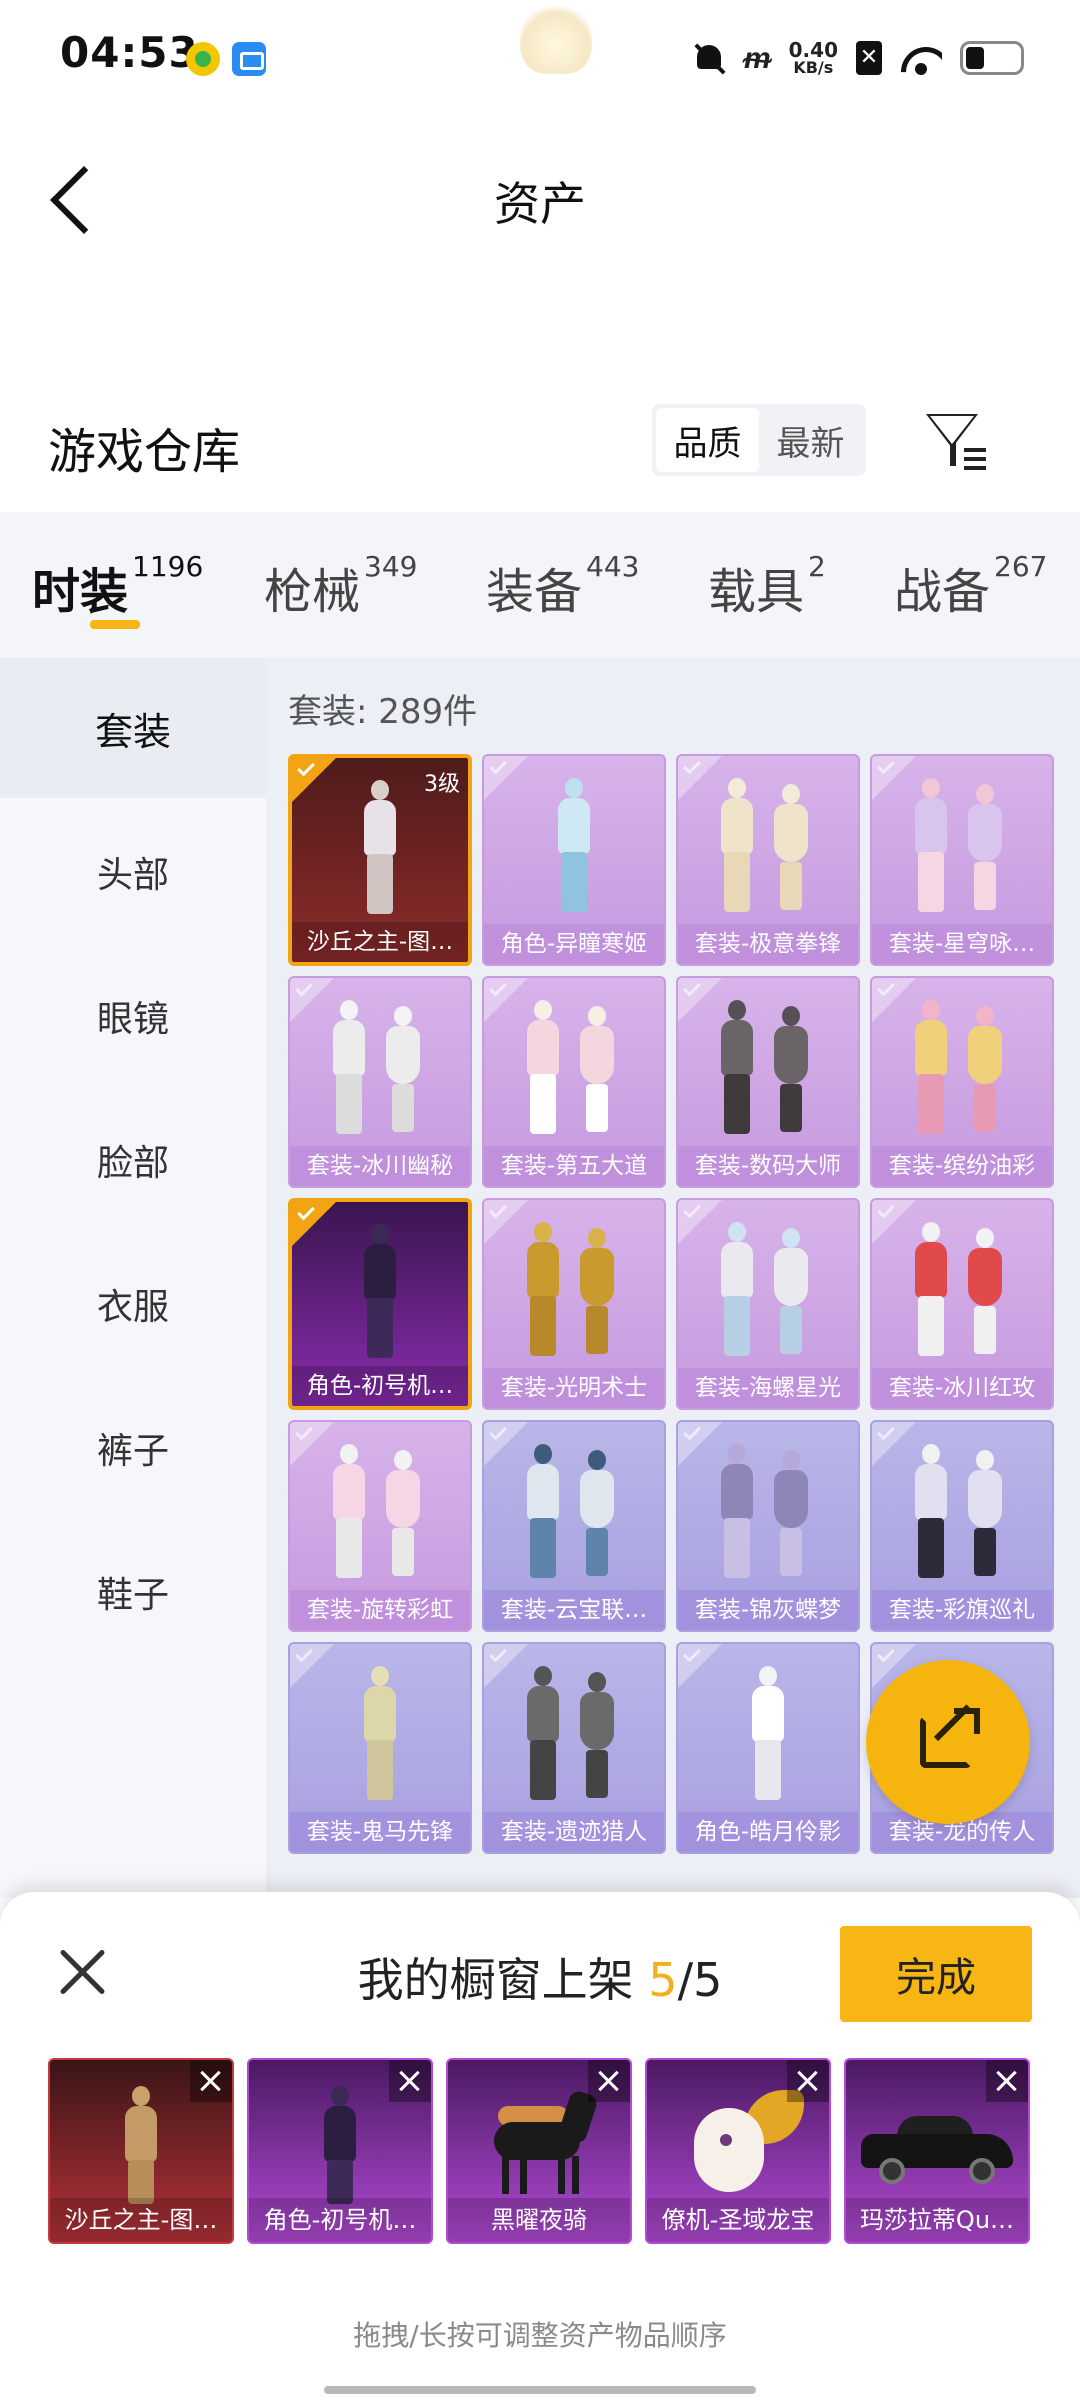 The height and width of the screenshot is (2400, 1080). I want to click on tab-battle-prep: 战备 267, so click(970, 586).